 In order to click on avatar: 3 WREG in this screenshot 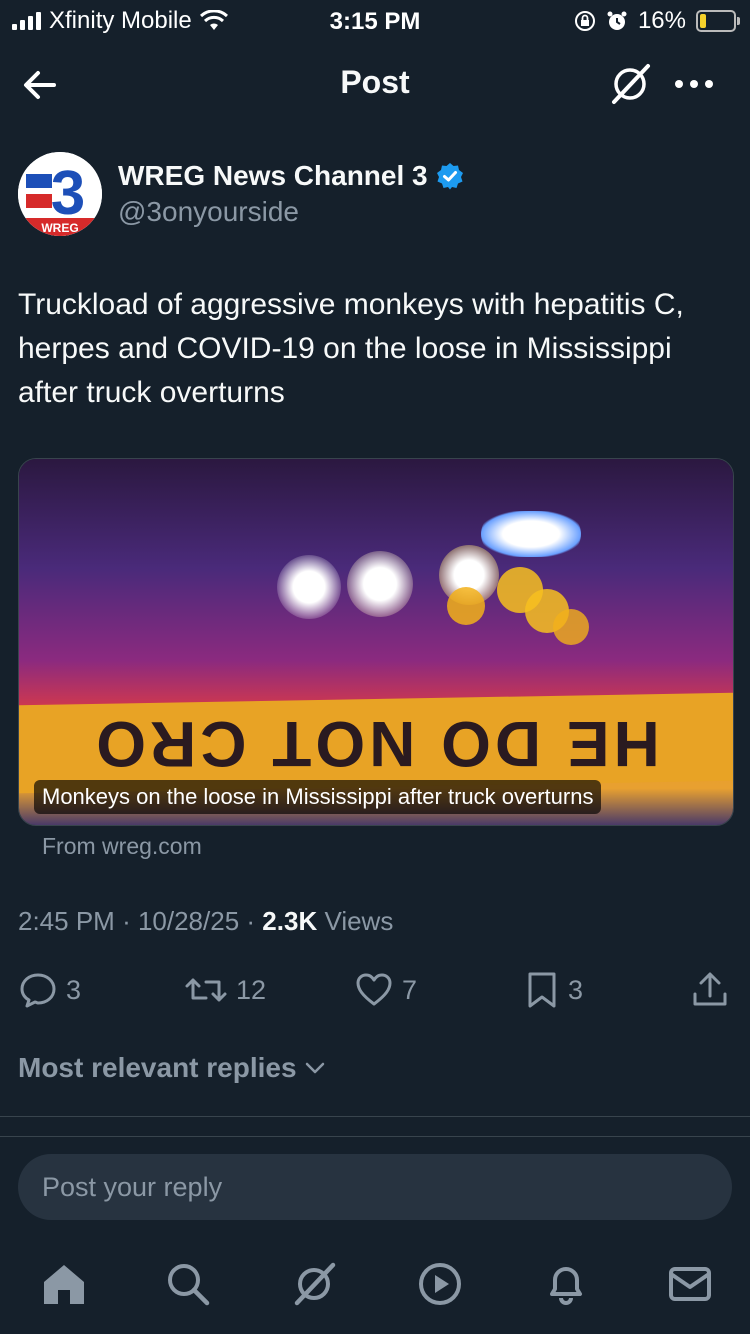, I will do `click(60, 194)`.